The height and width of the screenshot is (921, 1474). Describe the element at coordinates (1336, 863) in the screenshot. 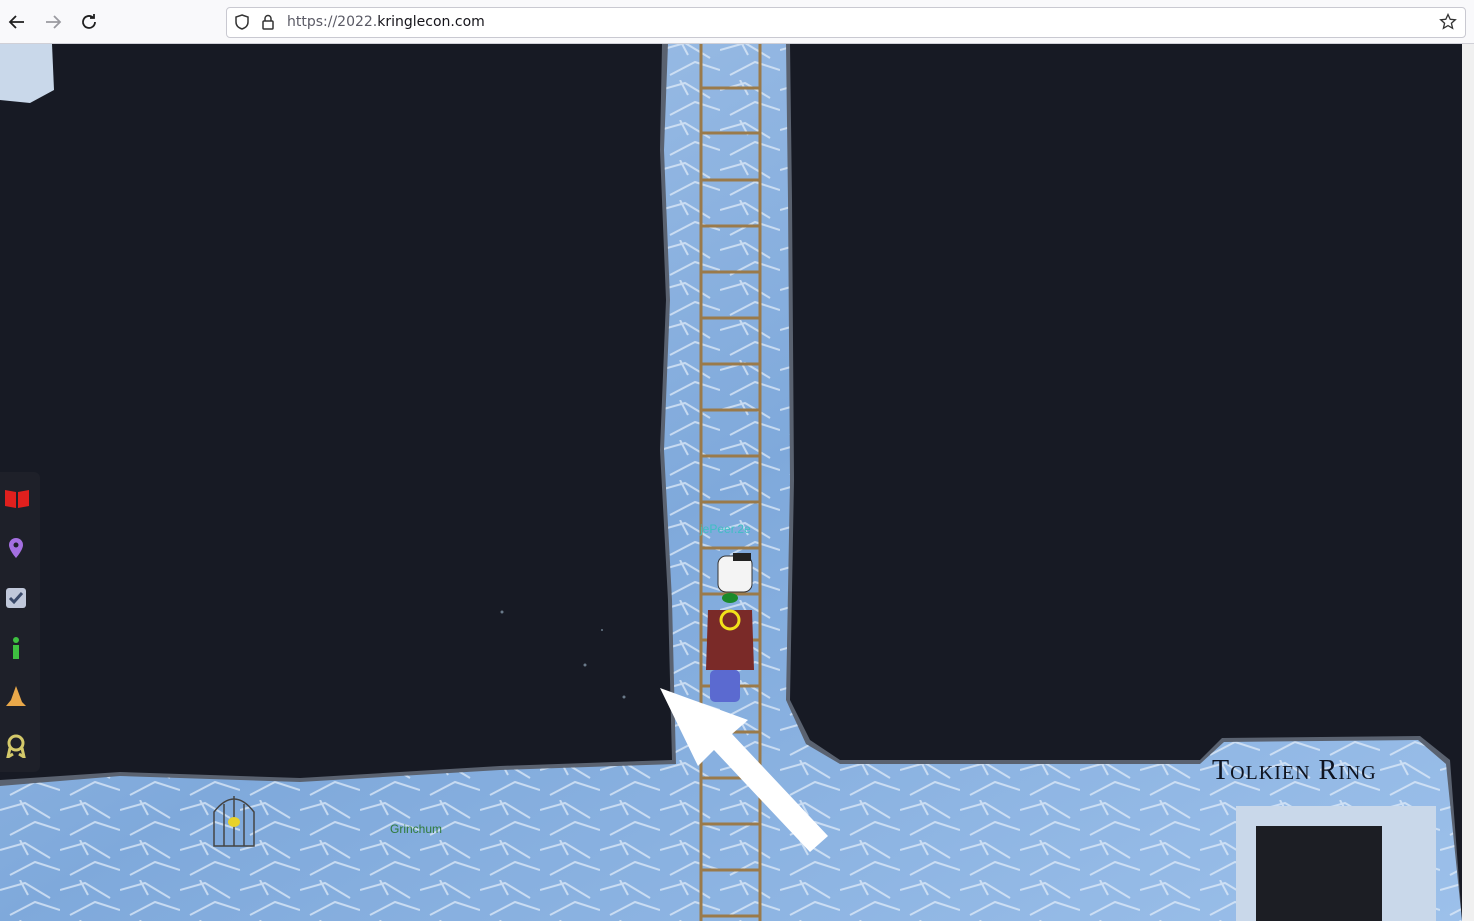

I see `door` at that location.